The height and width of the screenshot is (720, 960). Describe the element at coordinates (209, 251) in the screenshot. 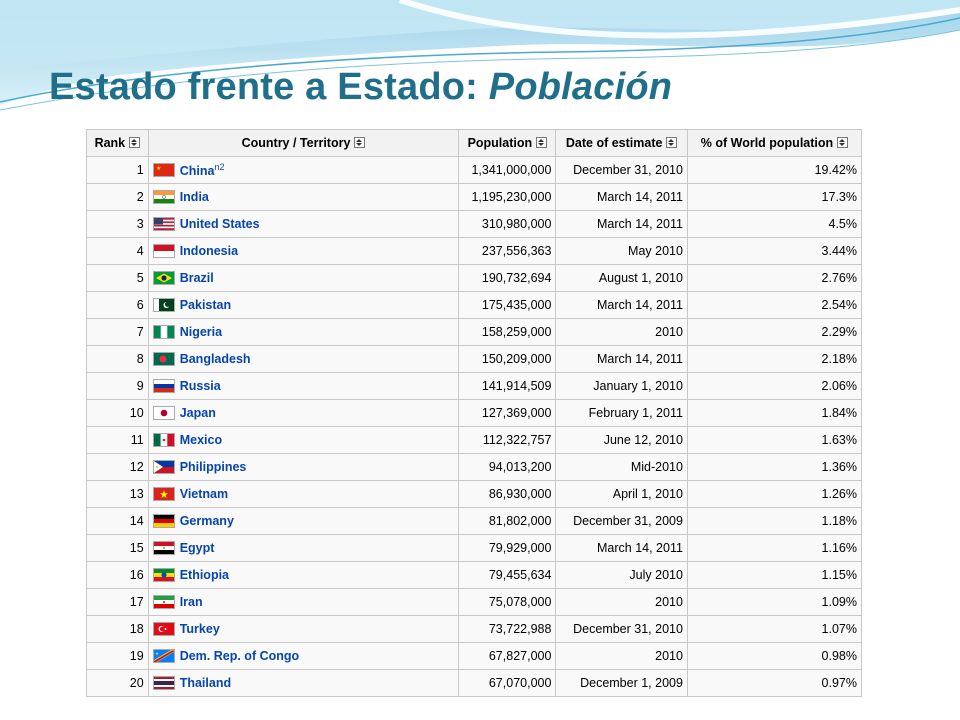

I see `country-link: Indonesia` at that location.